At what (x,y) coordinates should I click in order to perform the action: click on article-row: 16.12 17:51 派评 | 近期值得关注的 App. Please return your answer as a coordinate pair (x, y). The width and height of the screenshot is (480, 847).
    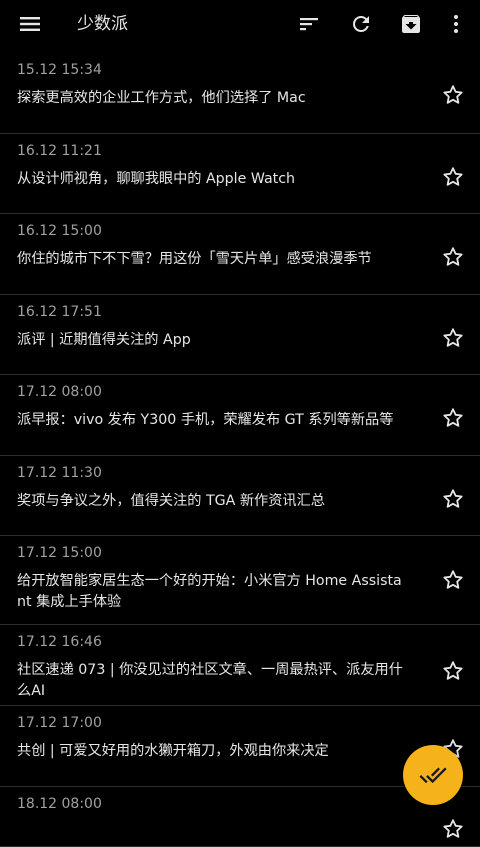
    Looking at the image, I should click on (240, 335).